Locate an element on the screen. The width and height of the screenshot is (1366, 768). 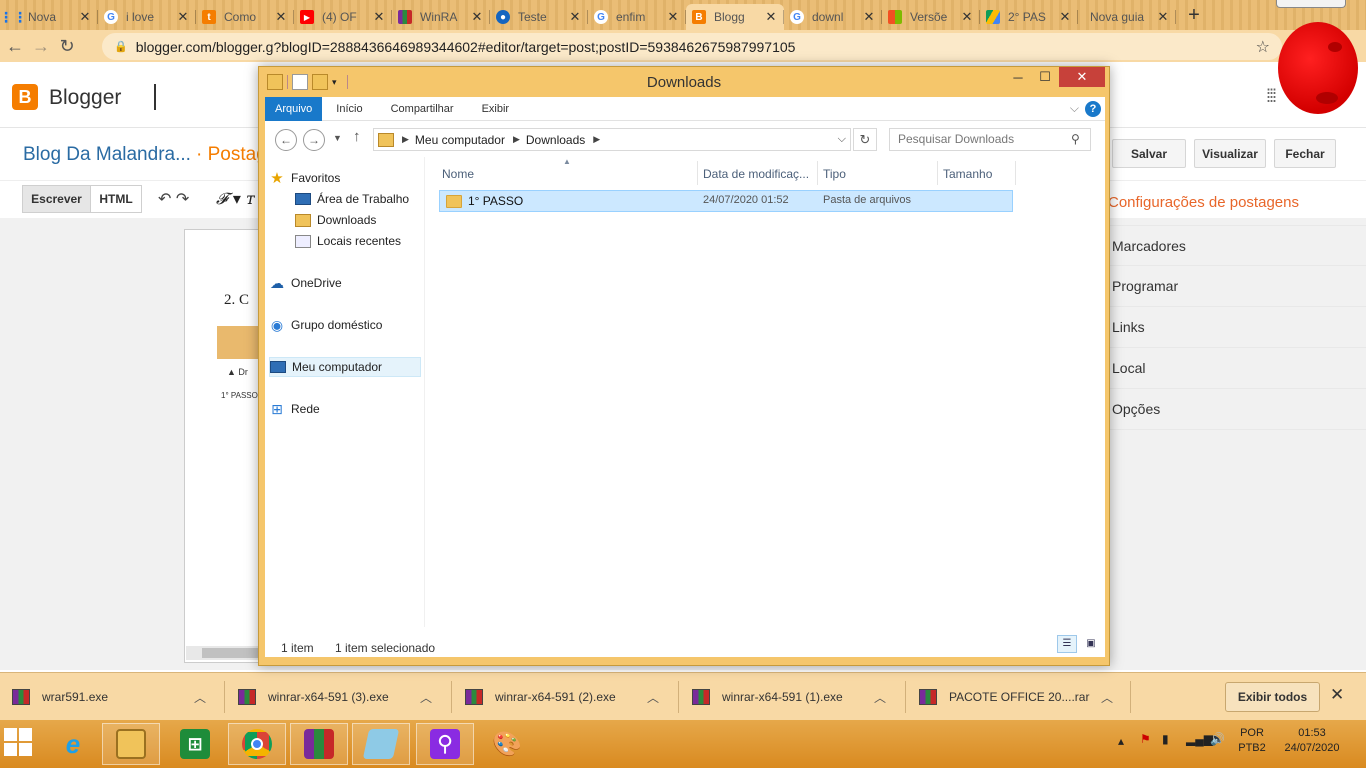
show-all-downloads-button: Exibir todos is located at coordinates (1272, 697).